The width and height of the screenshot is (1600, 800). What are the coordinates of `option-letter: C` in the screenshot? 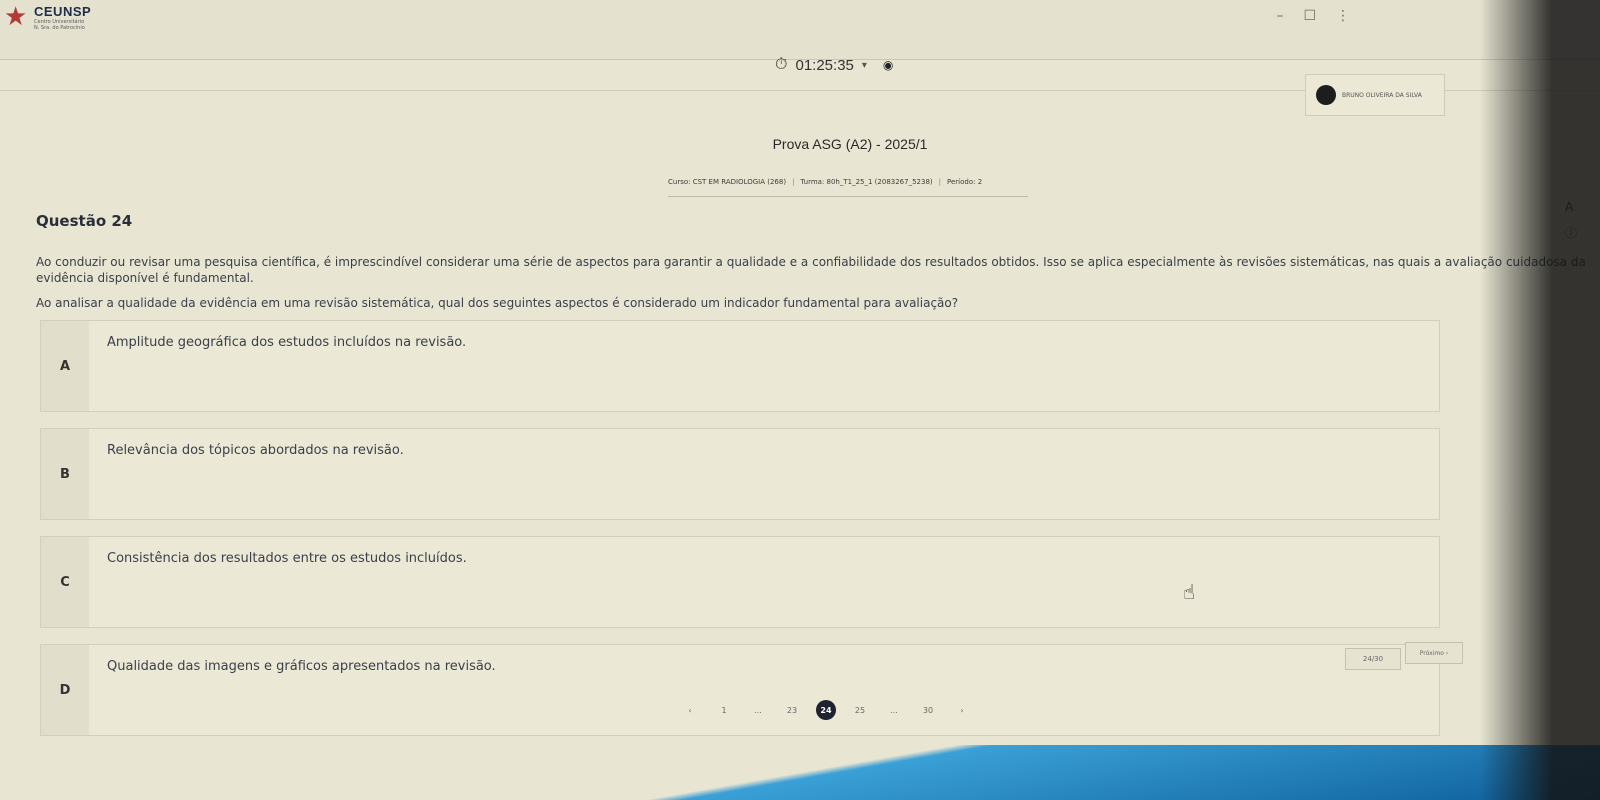 It's located at (65, 582).